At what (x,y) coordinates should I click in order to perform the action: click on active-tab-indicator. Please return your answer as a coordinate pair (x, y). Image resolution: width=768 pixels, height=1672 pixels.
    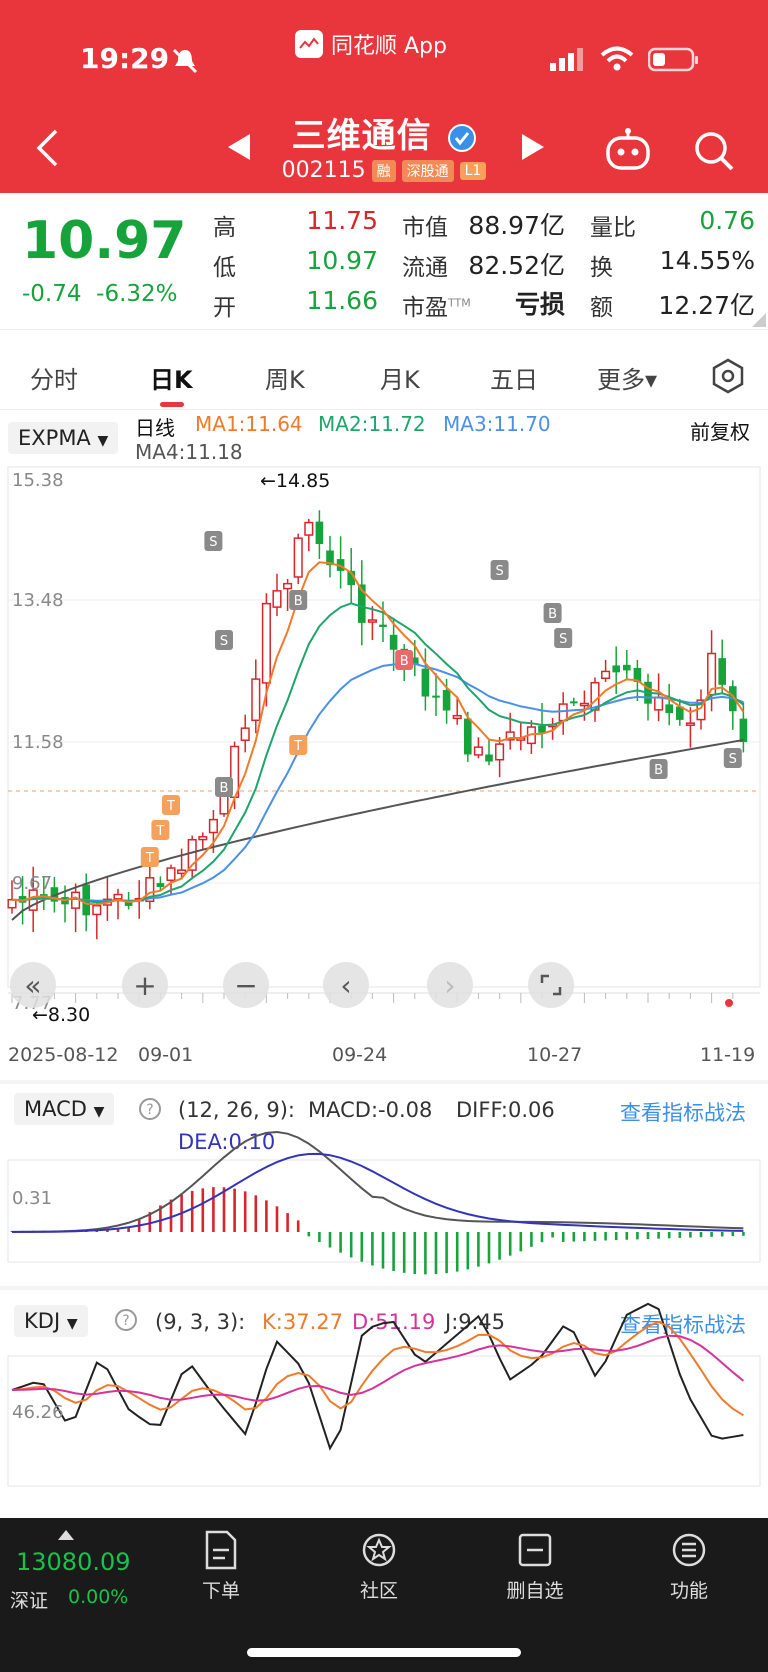
    Looking at the image, I should click on (172, 404).